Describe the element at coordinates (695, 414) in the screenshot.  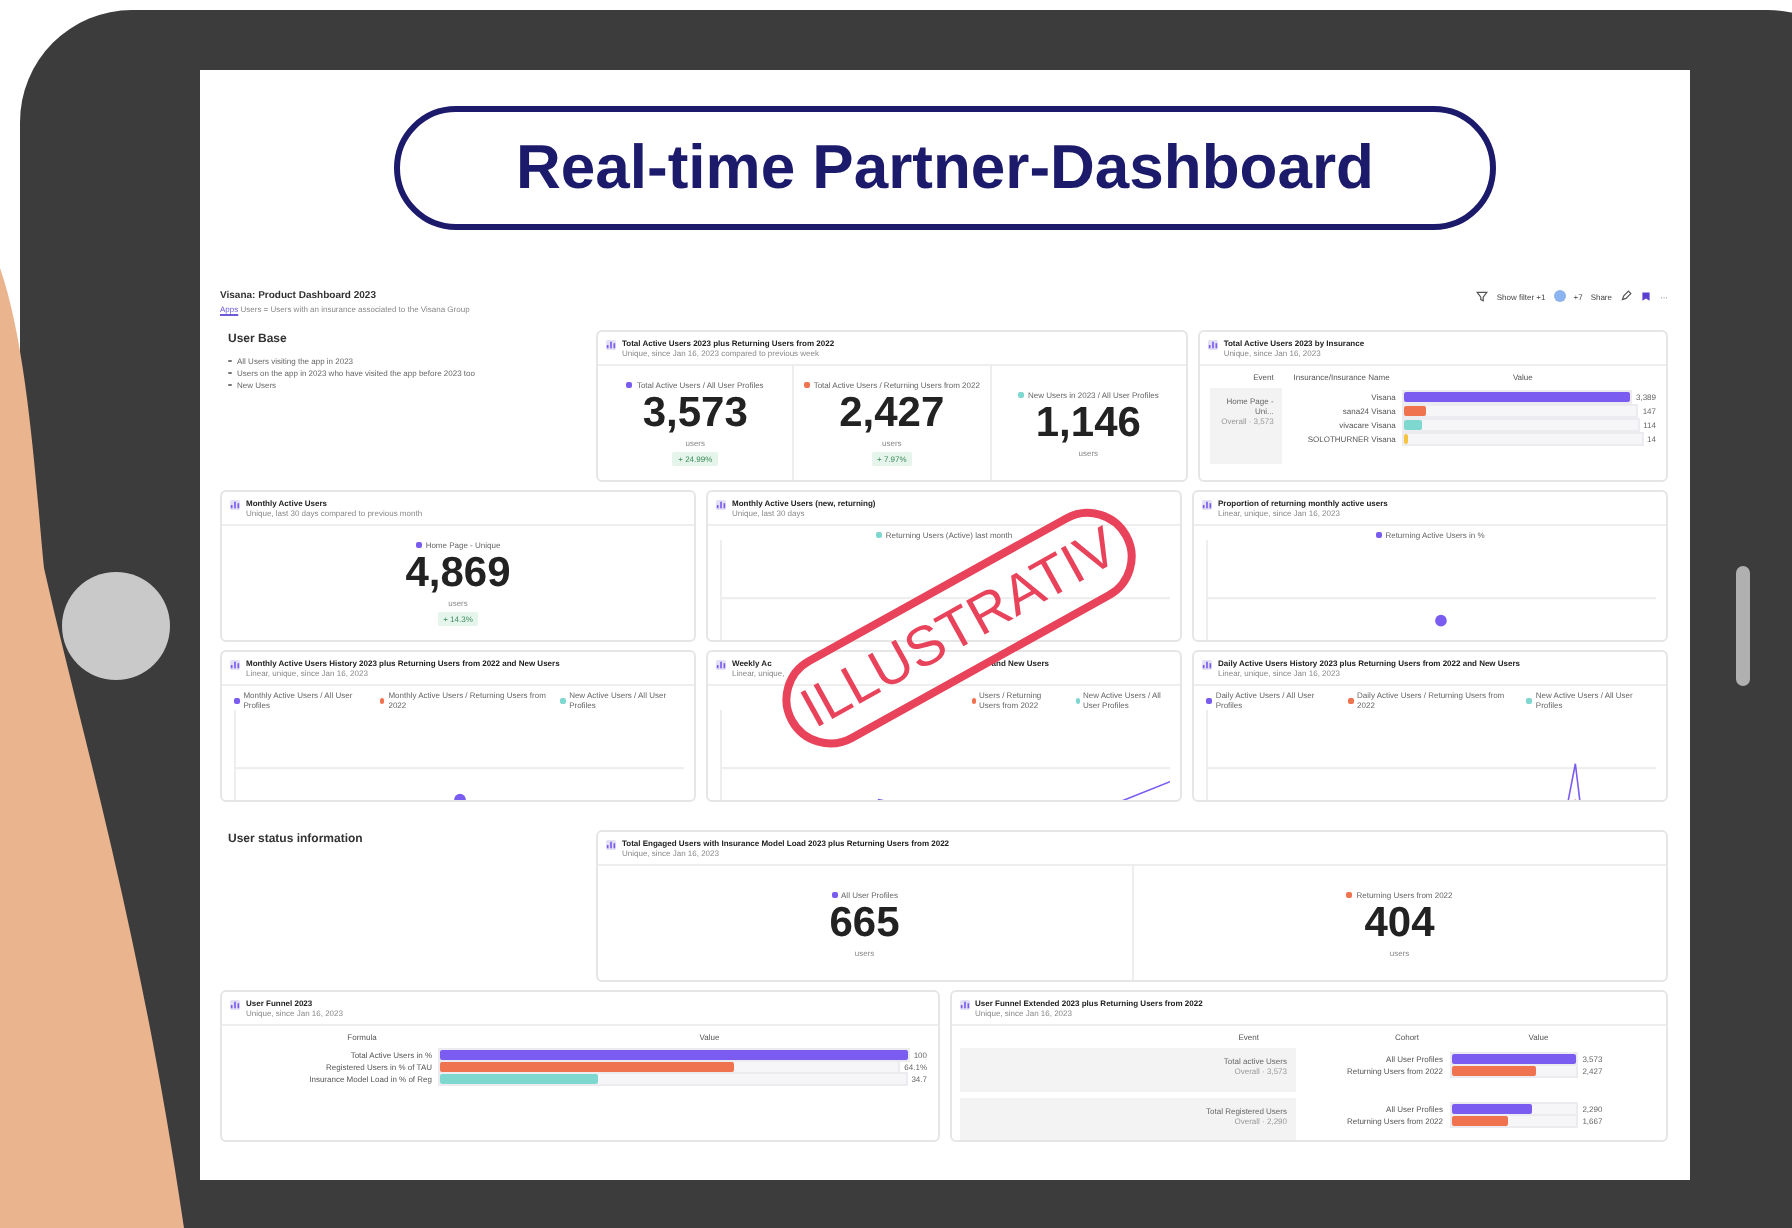
I see `metric-value: 3,573` at that location.